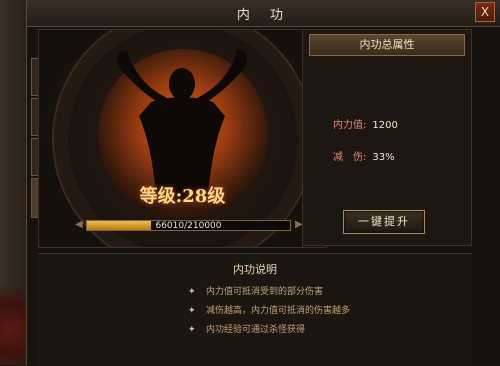 This screenshot has width=500, height=366. What do you see at coordinates (255, 269) in the screenshot?
I see `description-title: 内功说明` at bounding box center [255, 269].